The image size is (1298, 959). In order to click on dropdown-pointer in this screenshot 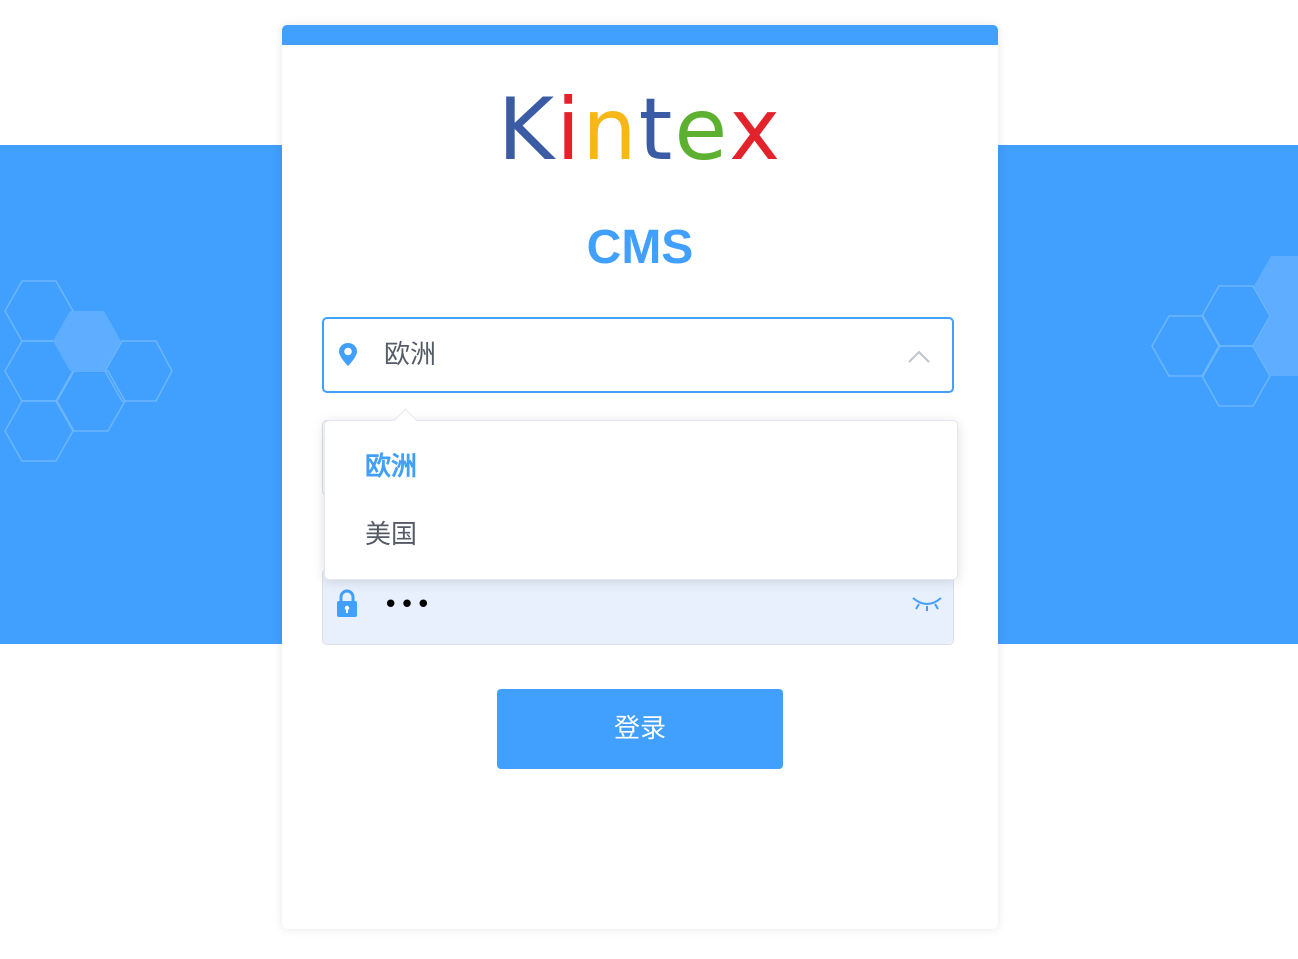, I will do `click(405, 420)`.